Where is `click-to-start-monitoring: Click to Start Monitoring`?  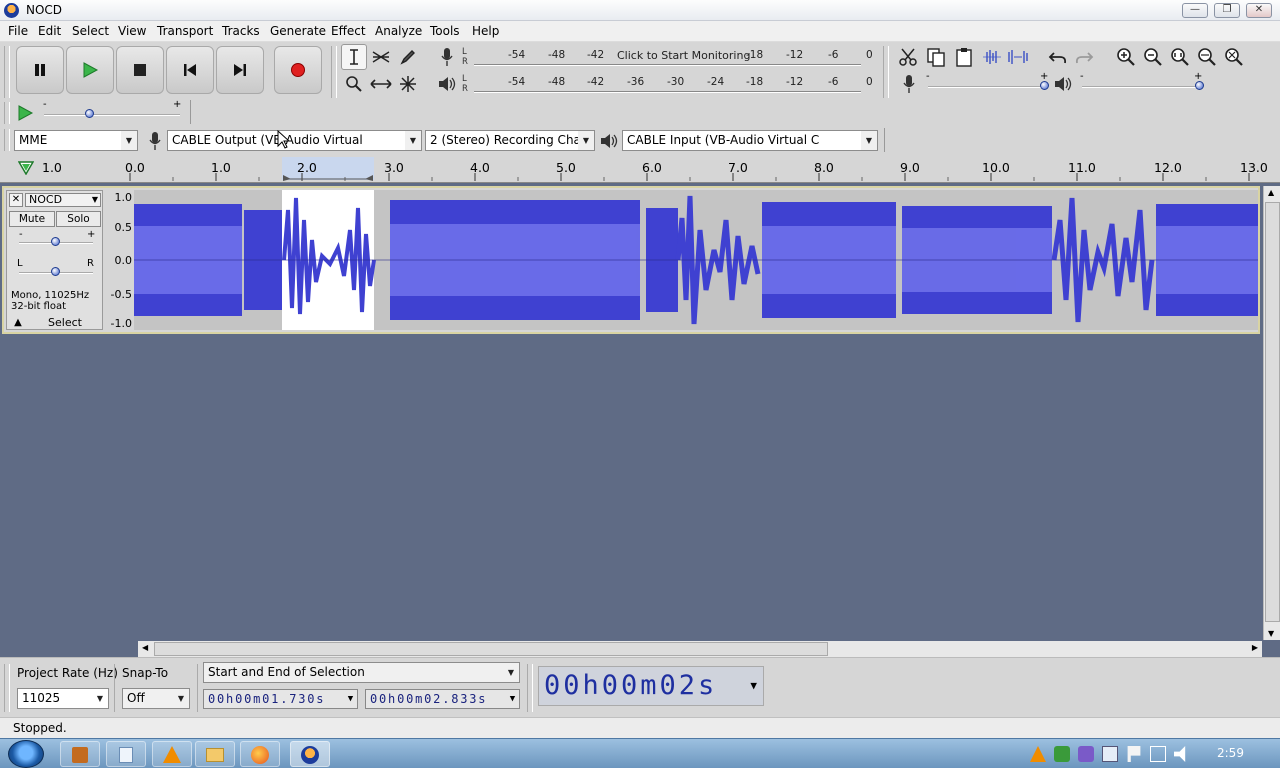 click-to-start-monitoring: Click to Start Monitoring is located at coordinates (683, 55).